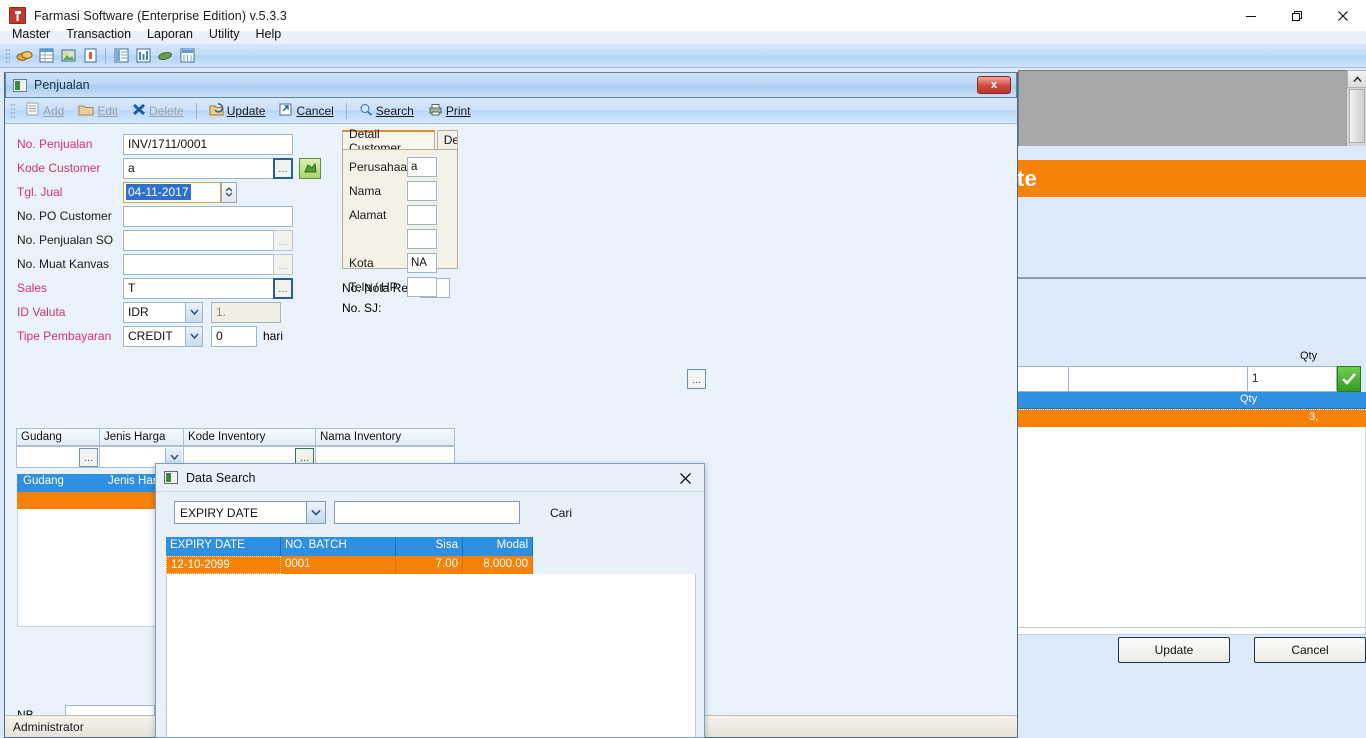 The image size is (1366, 738). Describe the element at coordinates (54, 110) in the screenshot. I see `add-label: Add` at that location.